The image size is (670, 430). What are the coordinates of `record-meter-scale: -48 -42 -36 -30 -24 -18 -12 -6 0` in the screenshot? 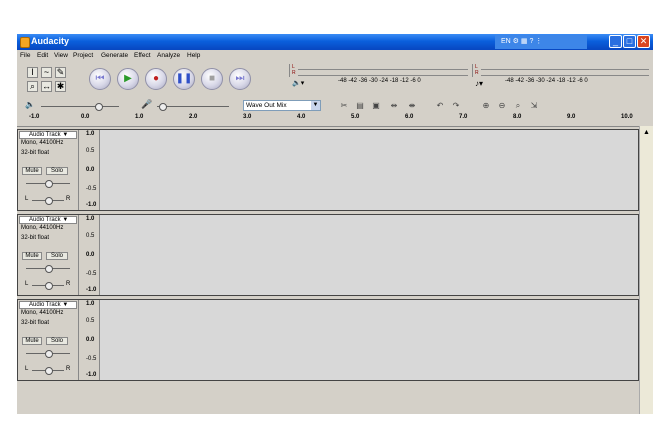 It's located at (379, 81).